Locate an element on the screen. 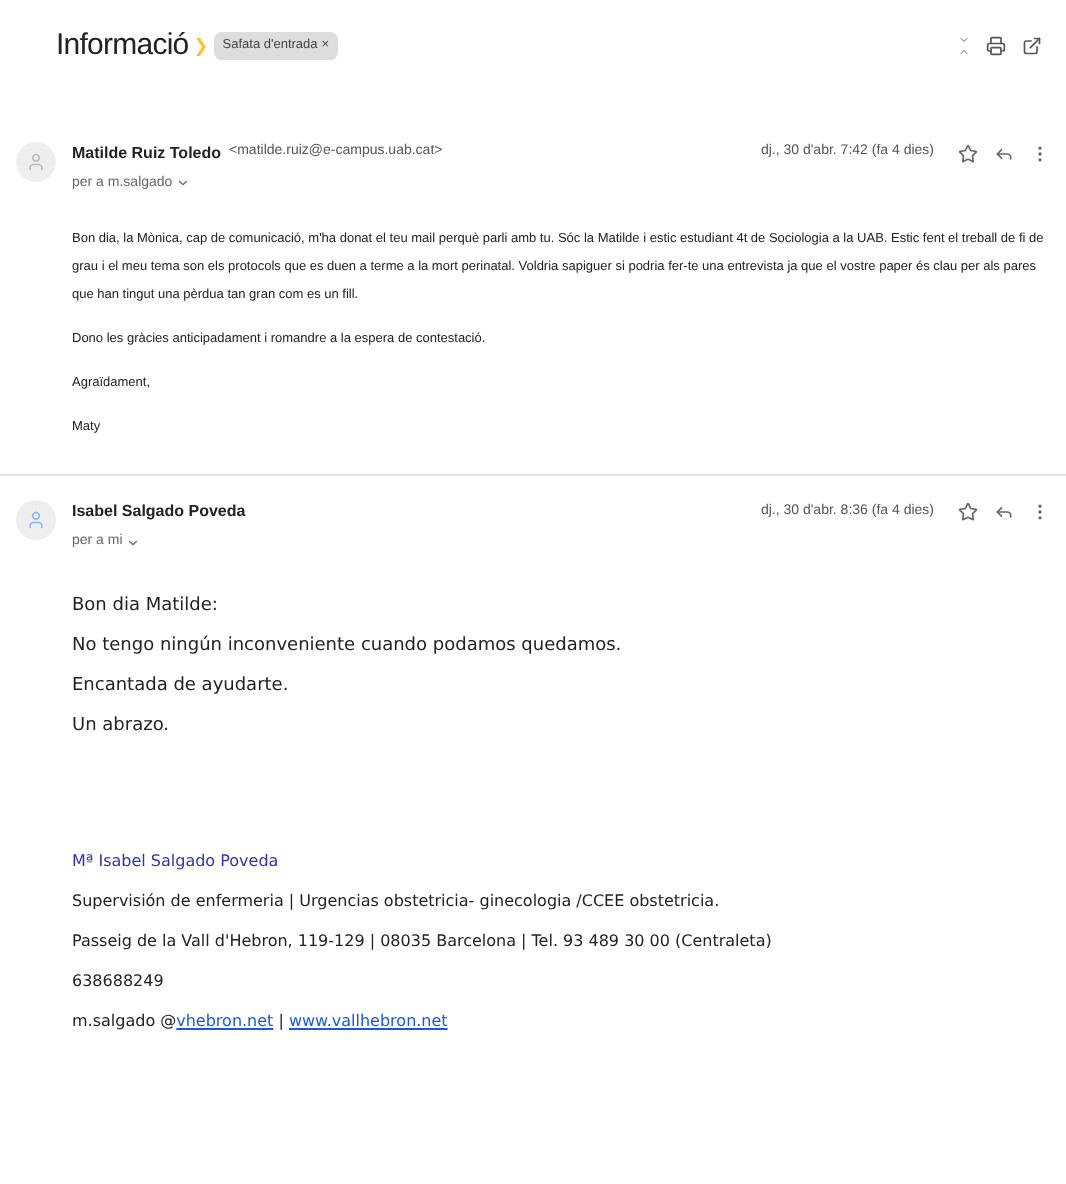 The image size is (1066, 1184). sender-name: Matilde Ruiz Toledo is located at coordinates (147, 153).